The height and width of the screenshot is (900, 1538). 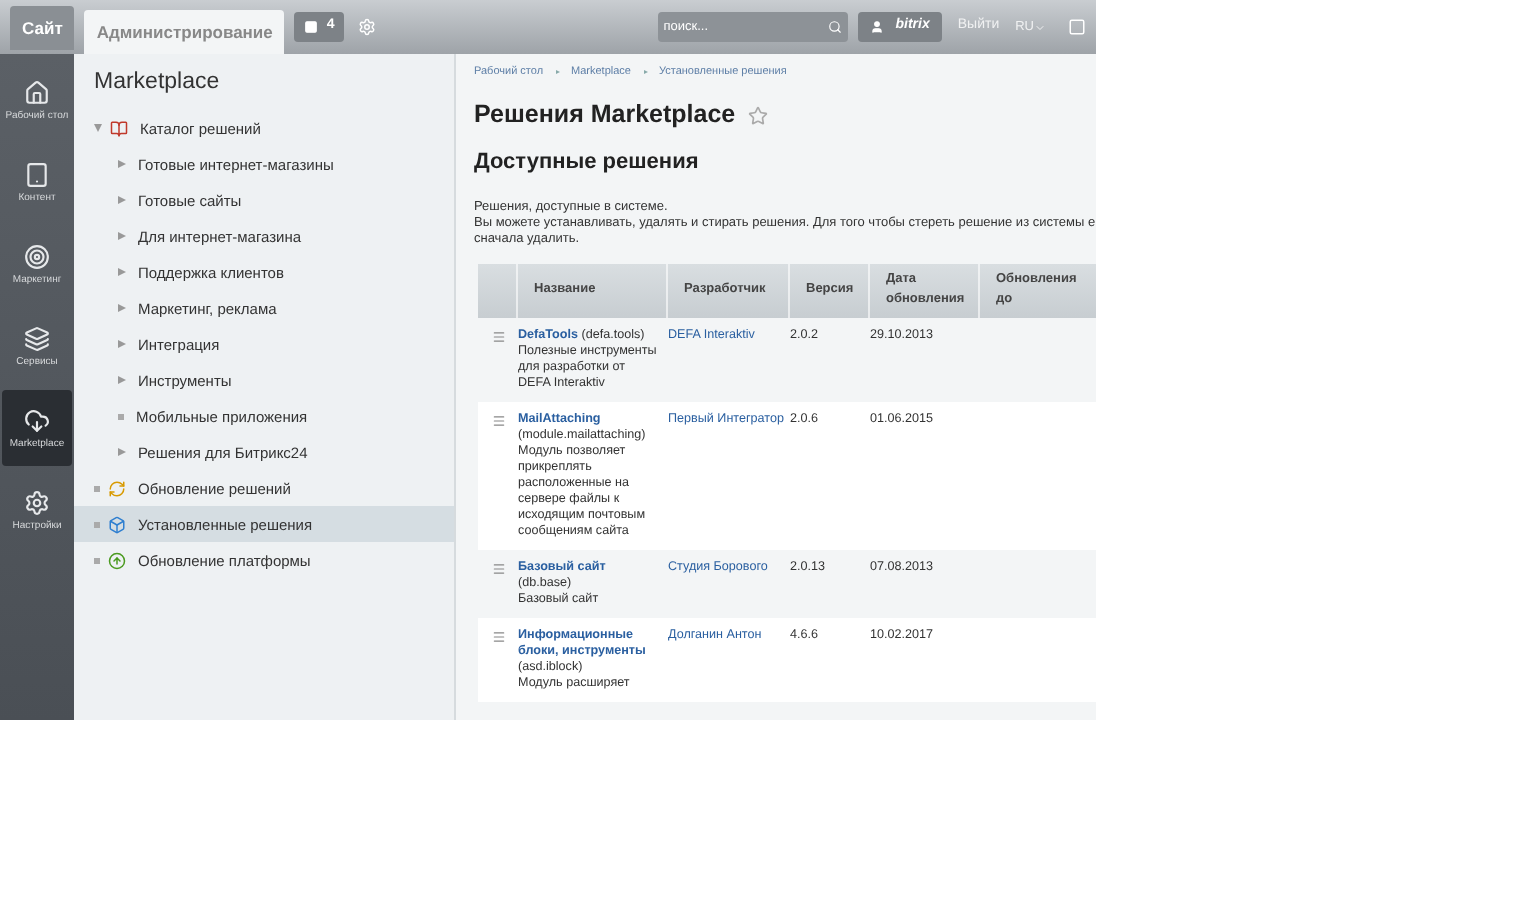 I want to click on star-icon, so click(x=757, y=115).